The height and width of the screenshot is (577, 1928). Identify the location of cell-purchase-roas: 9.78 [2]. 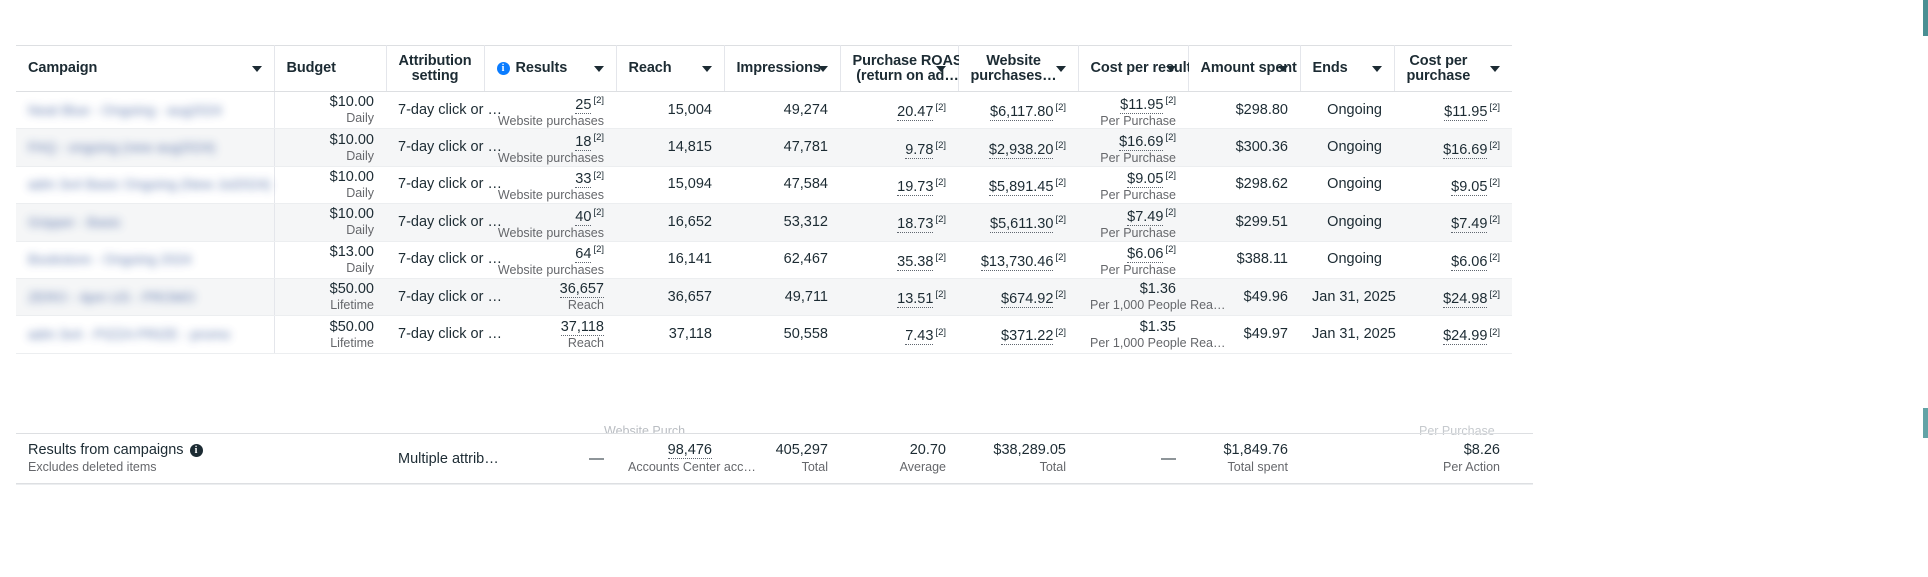
(899, 147).